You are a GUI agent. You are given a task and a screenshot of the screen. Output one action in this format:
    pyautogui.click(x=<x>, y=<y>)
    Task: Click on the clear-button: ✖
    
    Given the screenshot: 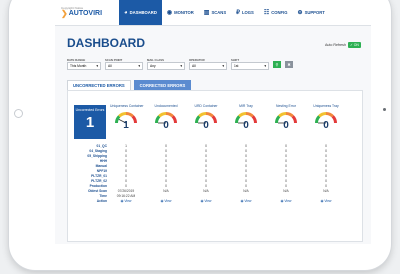 What is the action you would take?
    pyautogui.click(x=289, y=64)
    